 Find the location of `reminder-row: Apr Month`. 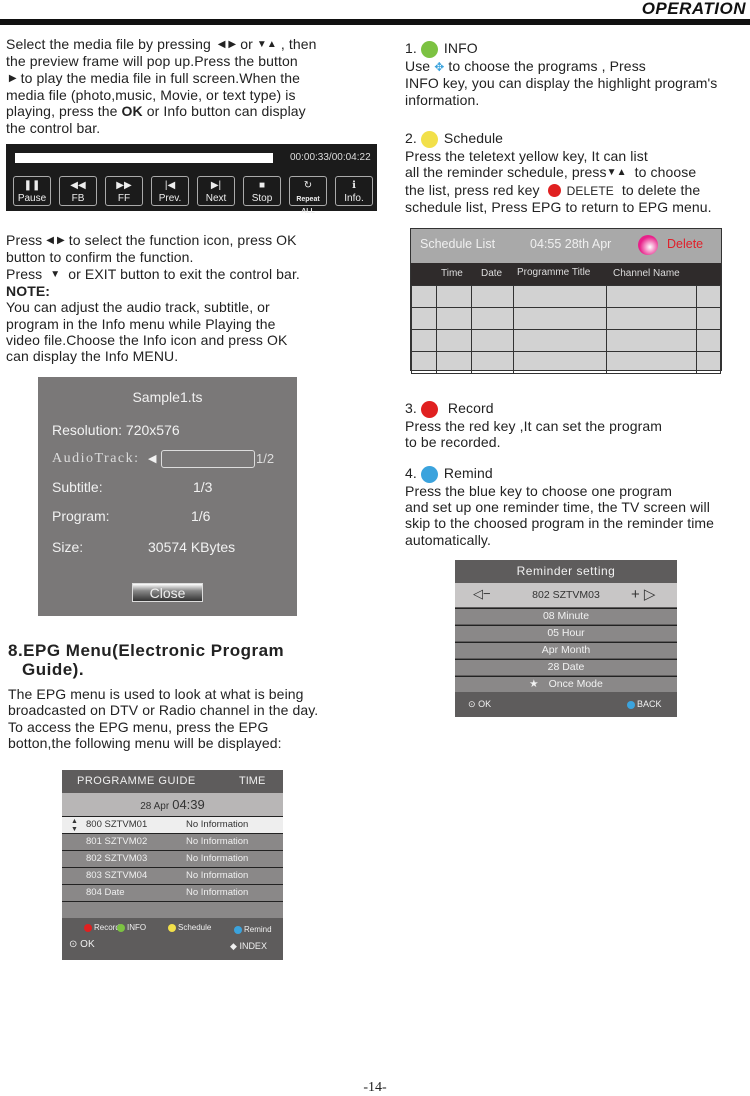

reminder-row: Apr Month is located at coordinates (566, 650).